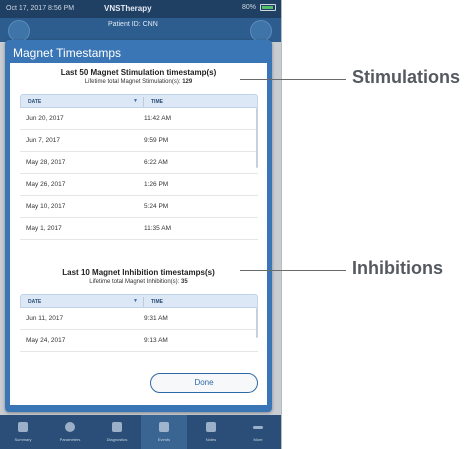 This screenshot has height=449, width=469. What do you see at coordinates (117, 427) in the screenshot?
I see `diagnostics-icon` at bounding box center [117, 427].